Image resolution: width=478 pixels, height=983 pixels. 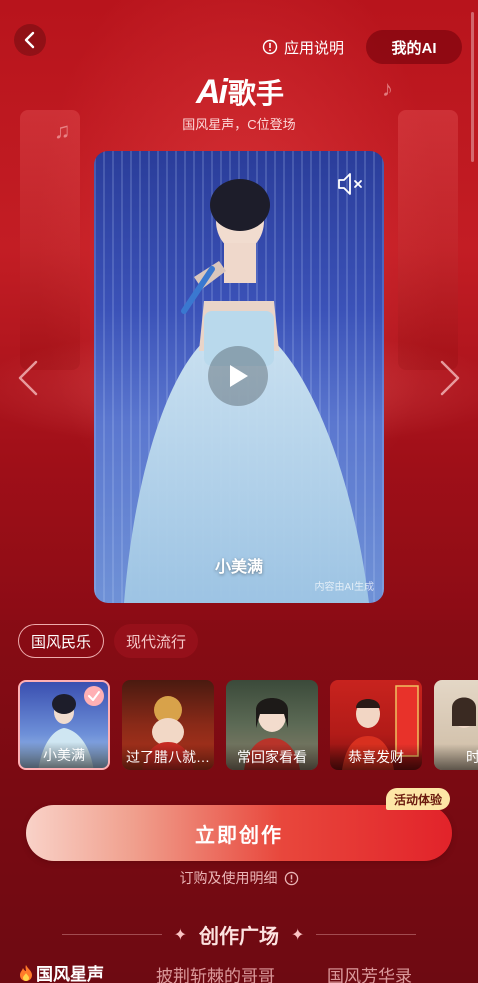 I want to click on song-card: 小美满, so click(x=64, y=725).